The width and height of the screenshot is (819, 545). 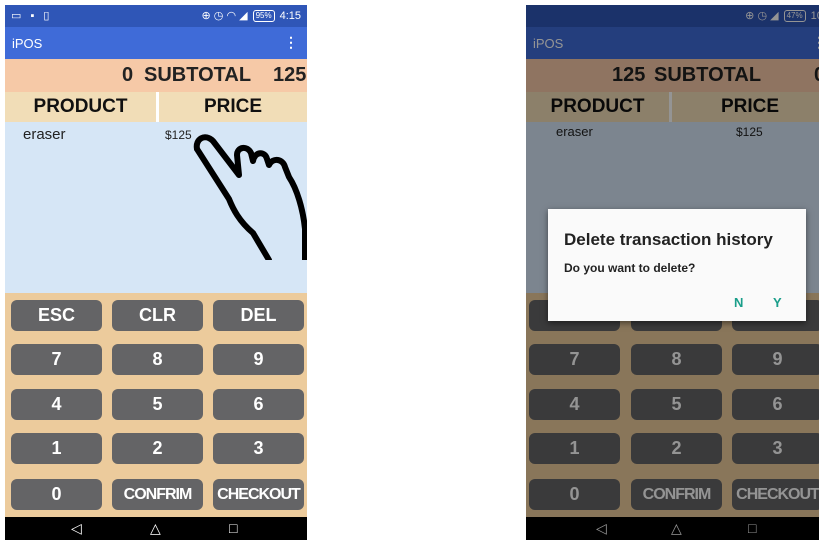 I want to click on key-9: 9, so click(x=258, y=359).